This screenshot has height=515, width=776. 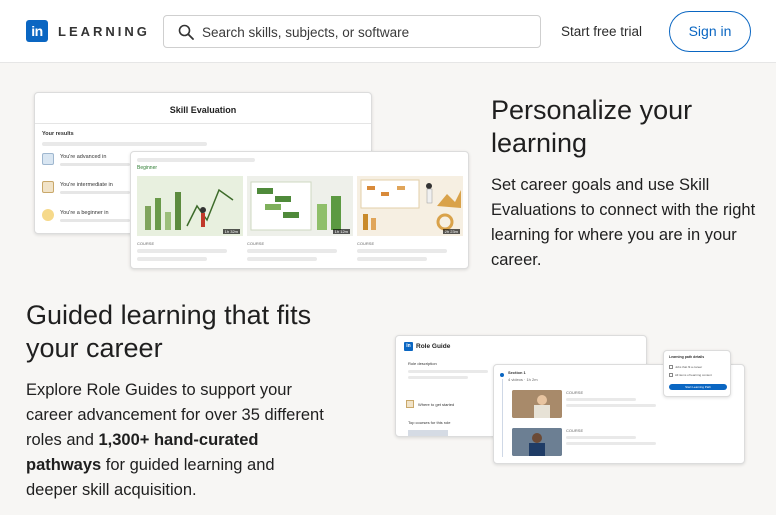 I want to click on learning-path-line: All items of learning content, so click(x=693, y=375).